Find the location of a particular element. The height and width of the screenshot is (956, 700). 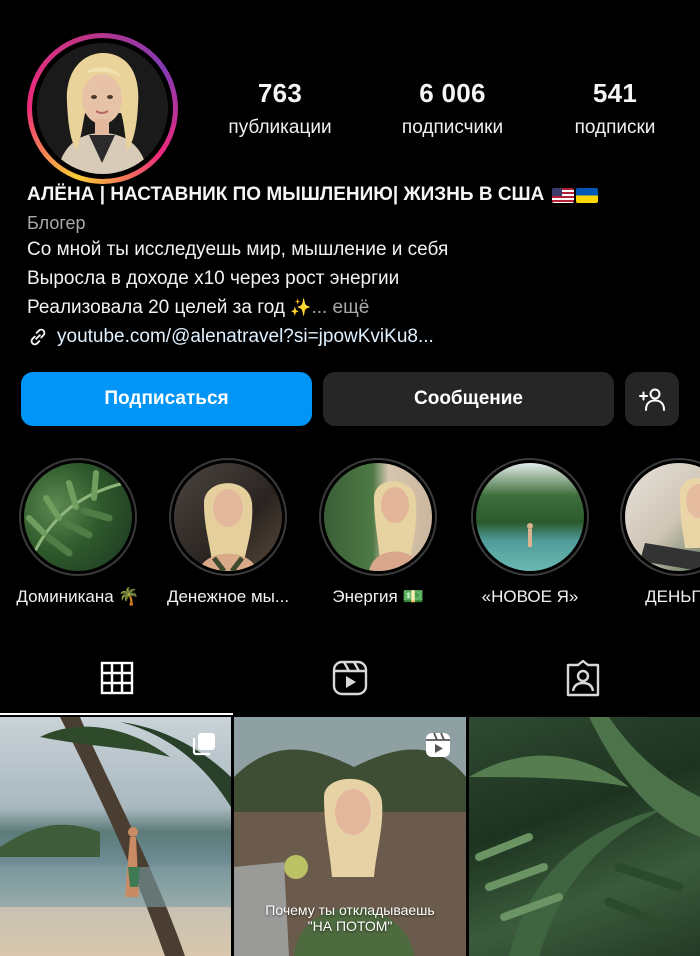

profile-tabs is located at coordinates (350, 677).